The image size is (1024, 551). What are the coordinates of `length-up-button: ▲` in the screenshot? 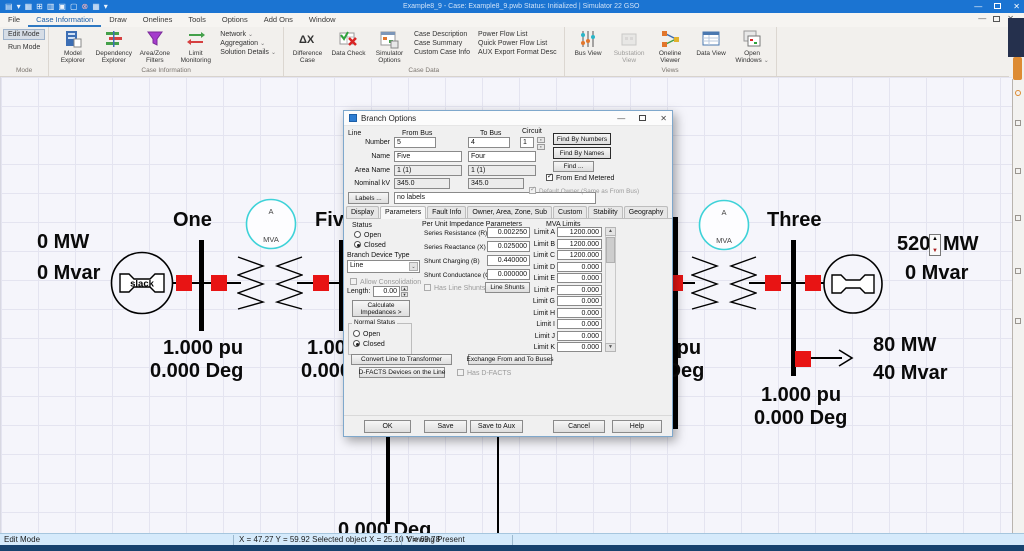 It's located at (404, 288).